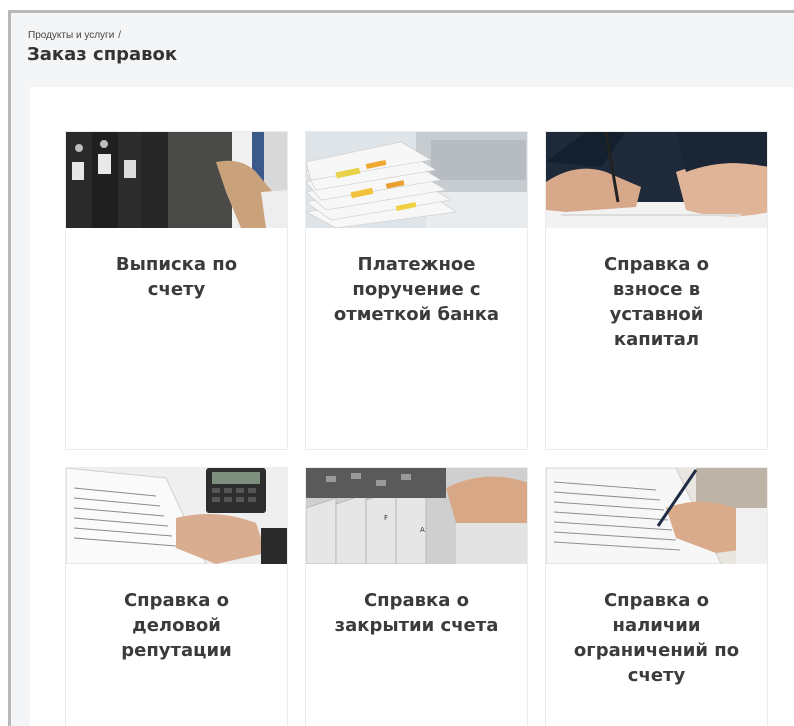 Image resolution: width=794 pixels, height=726 pixels. I want to click on card-account-statement: Выписка по счету, so click(176, 290).